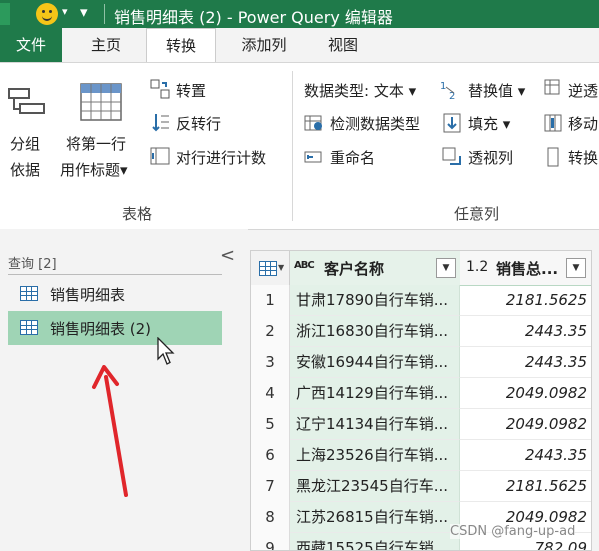 The image size is (599, 551). Describe the element at coordinates (94, 169) in the screenshot. I see `use-first-row-label-2: 用作标题▾` at that location.